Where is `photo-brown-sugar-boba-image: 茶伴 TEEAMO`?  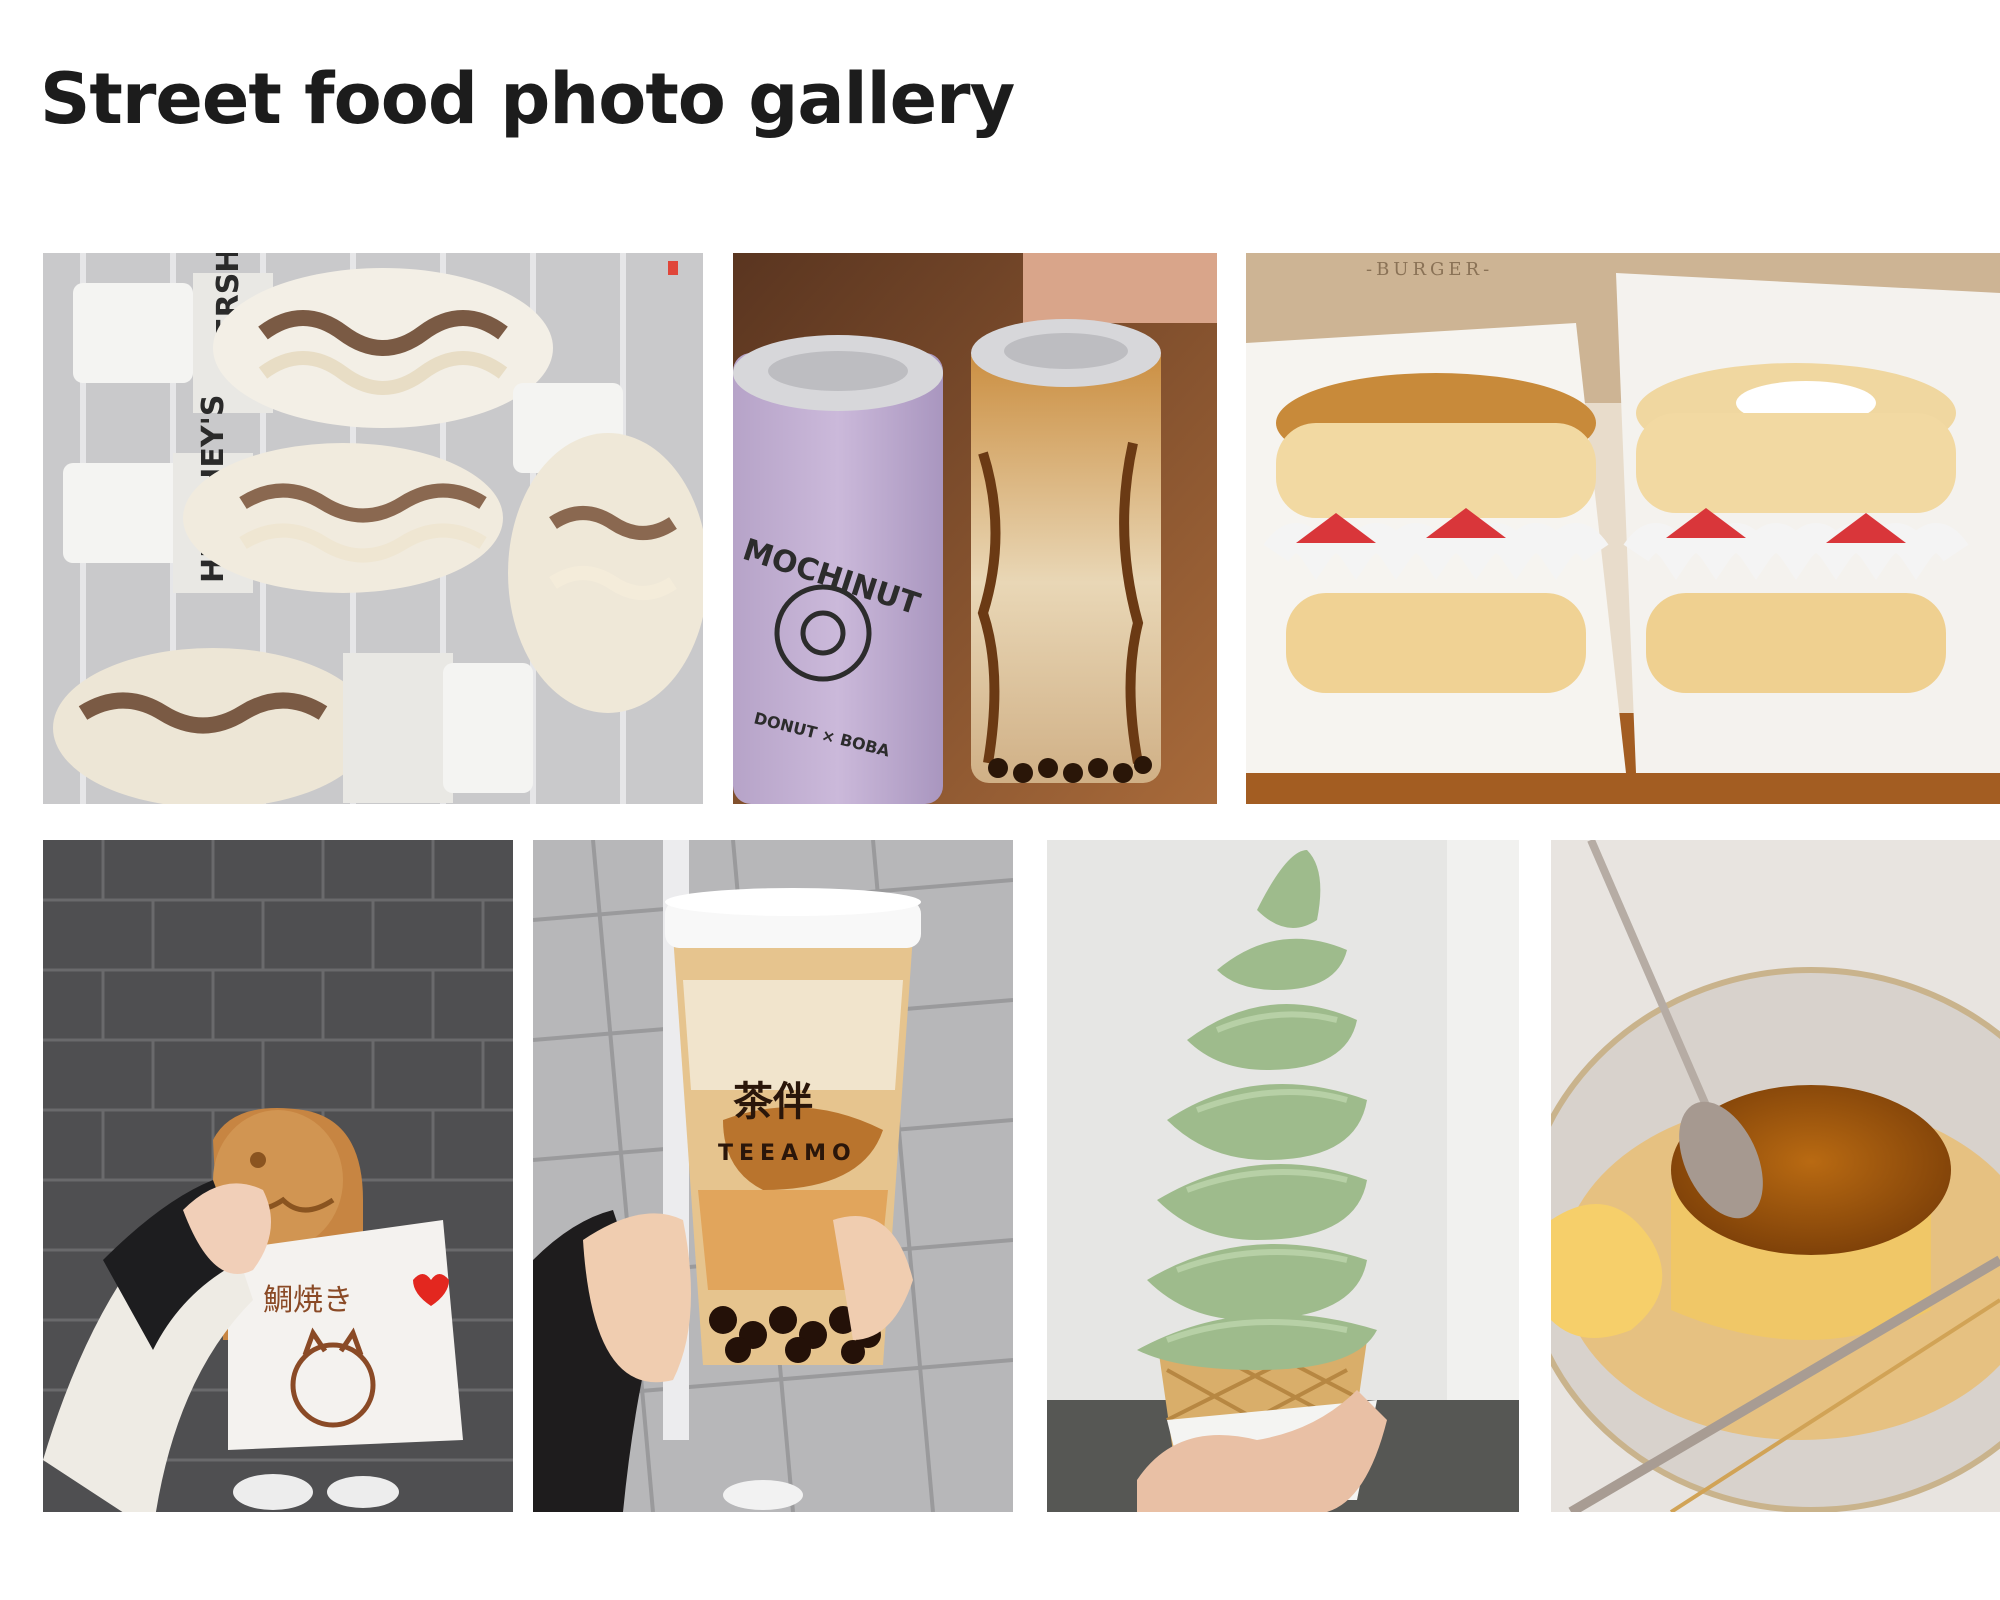
photo-brown-sugar-boba-image: 茶伴 TEEAMO is located at coordinates (773, 1176).